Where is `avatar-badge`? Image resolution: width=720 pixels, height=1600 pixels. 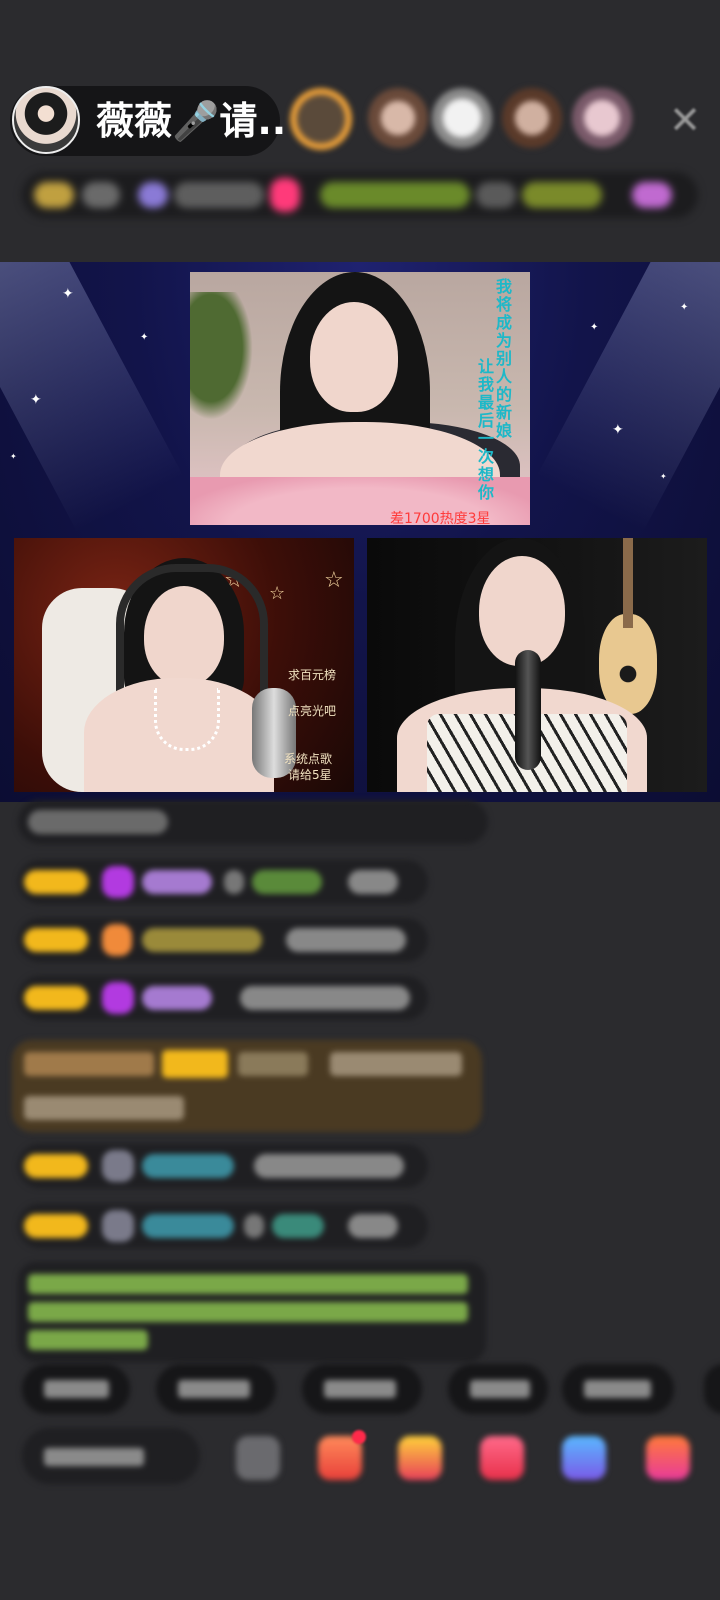
avatar-badge is located at coordinates (652, 195).